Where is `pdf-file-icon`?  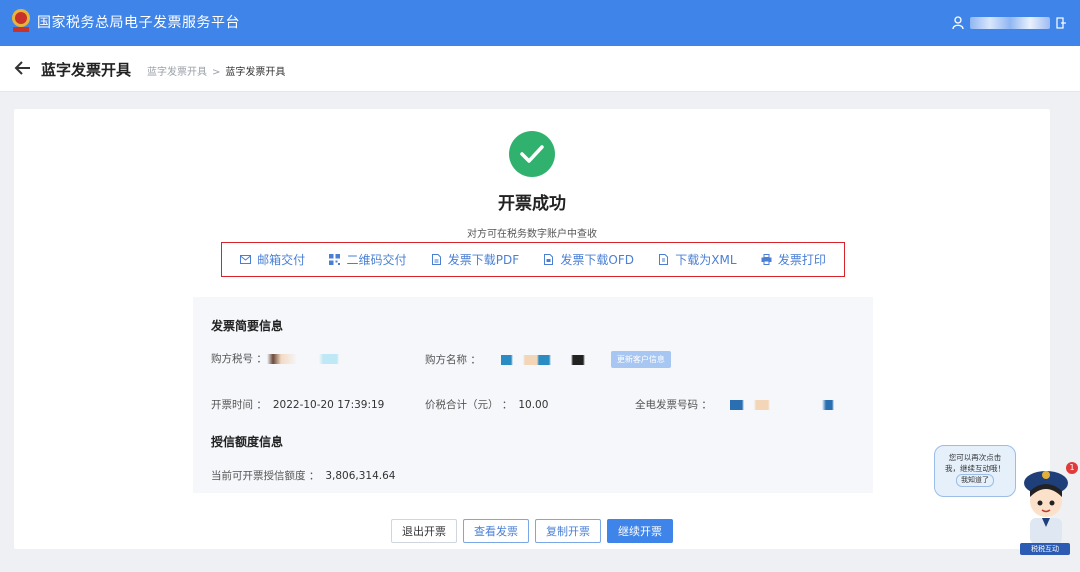 pdf-file-icon is located at coordinates (436, 259).